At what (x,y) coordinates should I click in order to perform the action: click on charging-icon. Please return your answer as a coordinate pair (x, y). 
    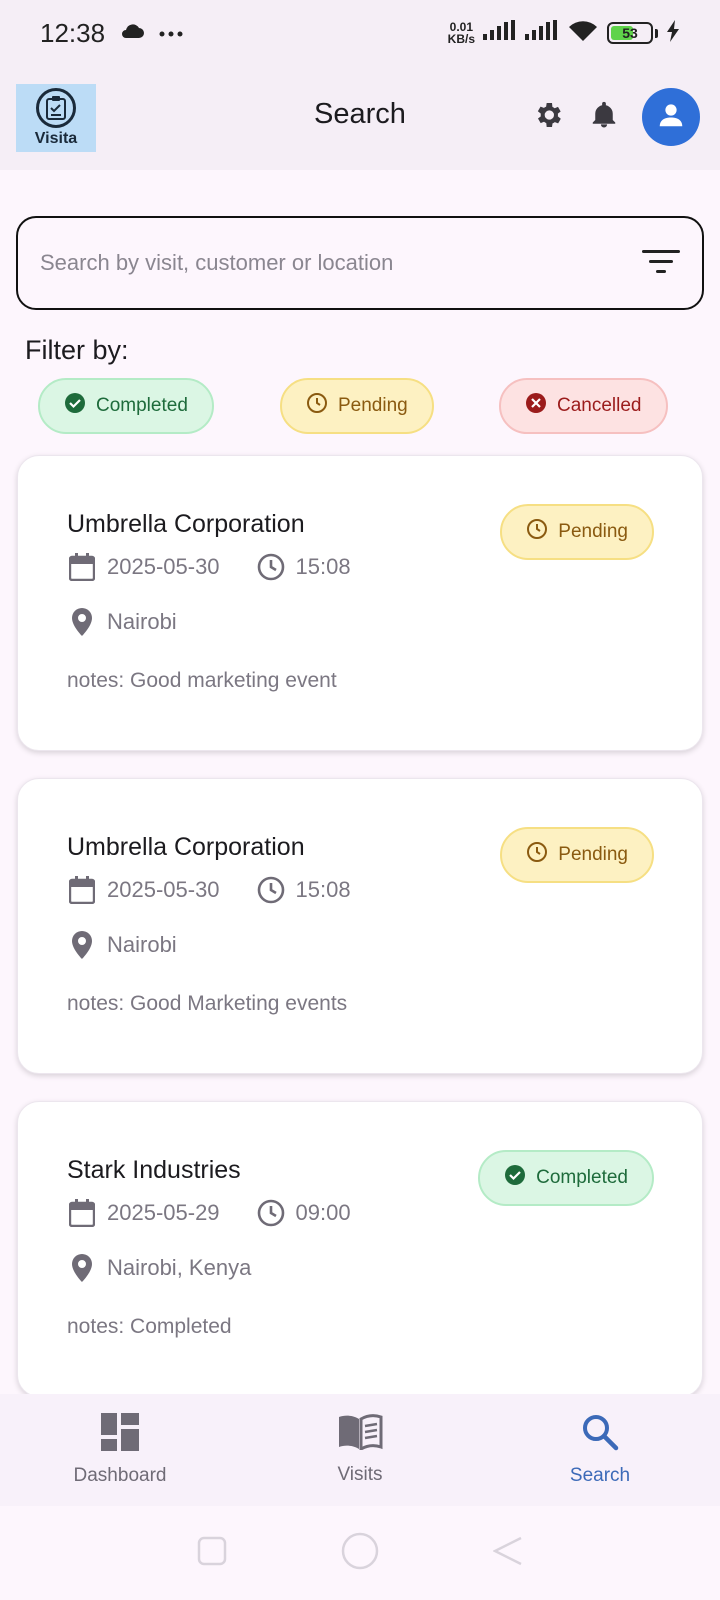
    Looking at the image, I should click on (673, 33).